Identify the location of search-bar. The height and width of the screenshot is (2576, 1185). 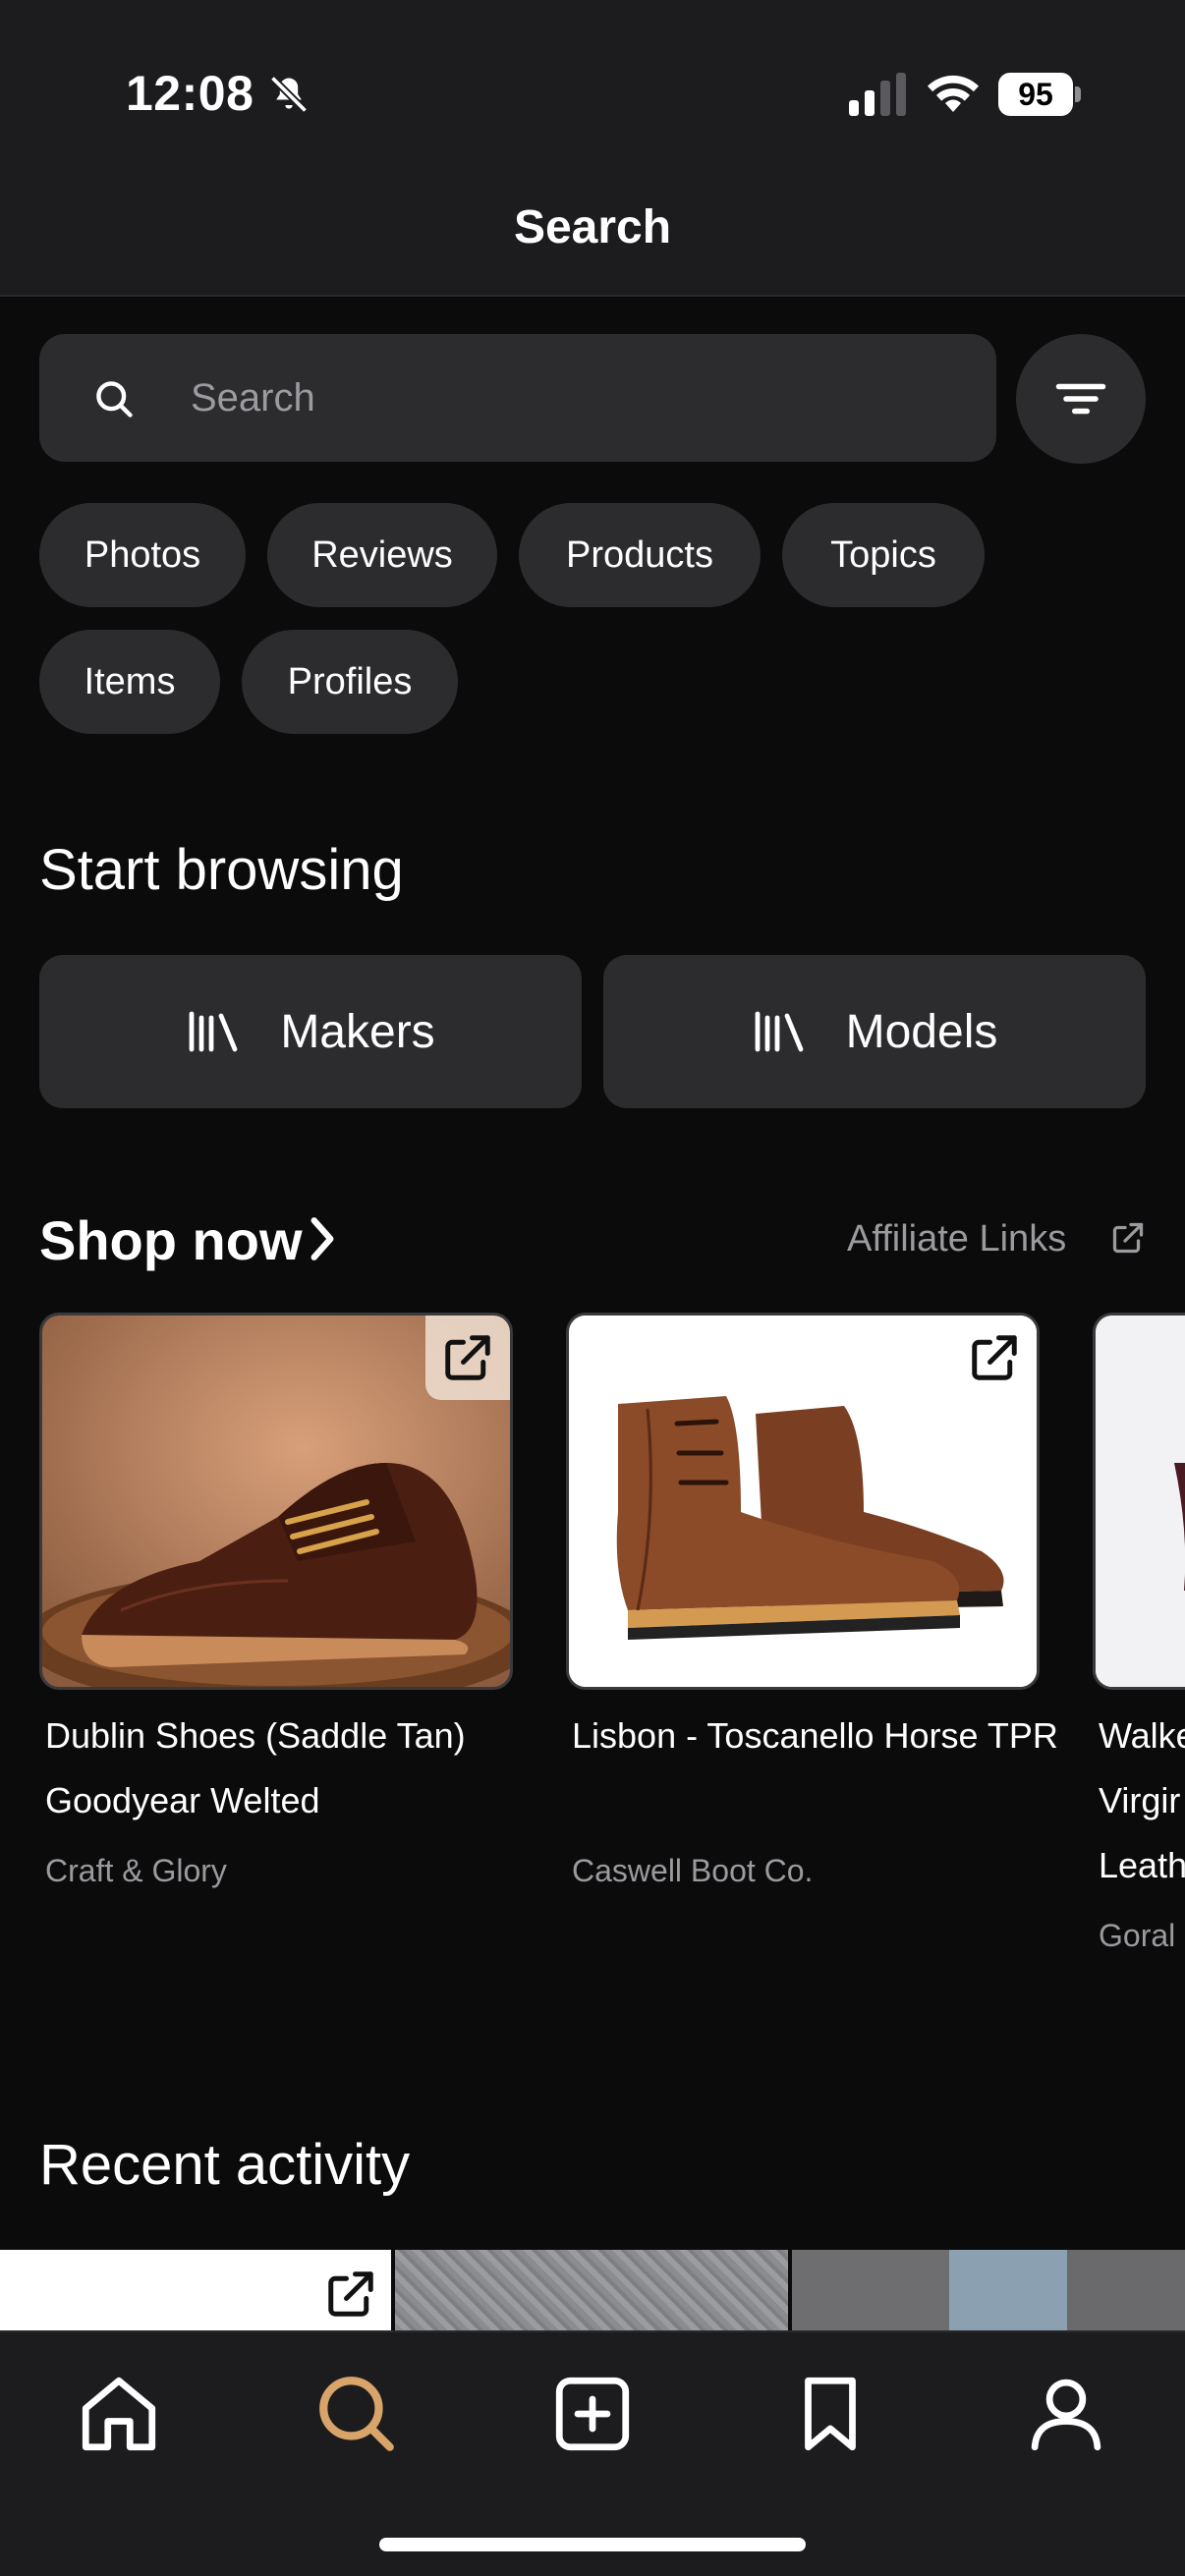
(517, 398).